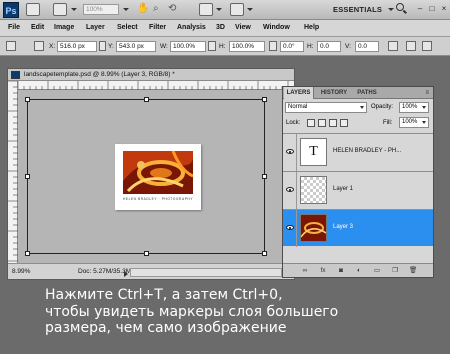 The width and height of the screenshot is (450, 354). I want to click on search-icon, so click(400, 7).